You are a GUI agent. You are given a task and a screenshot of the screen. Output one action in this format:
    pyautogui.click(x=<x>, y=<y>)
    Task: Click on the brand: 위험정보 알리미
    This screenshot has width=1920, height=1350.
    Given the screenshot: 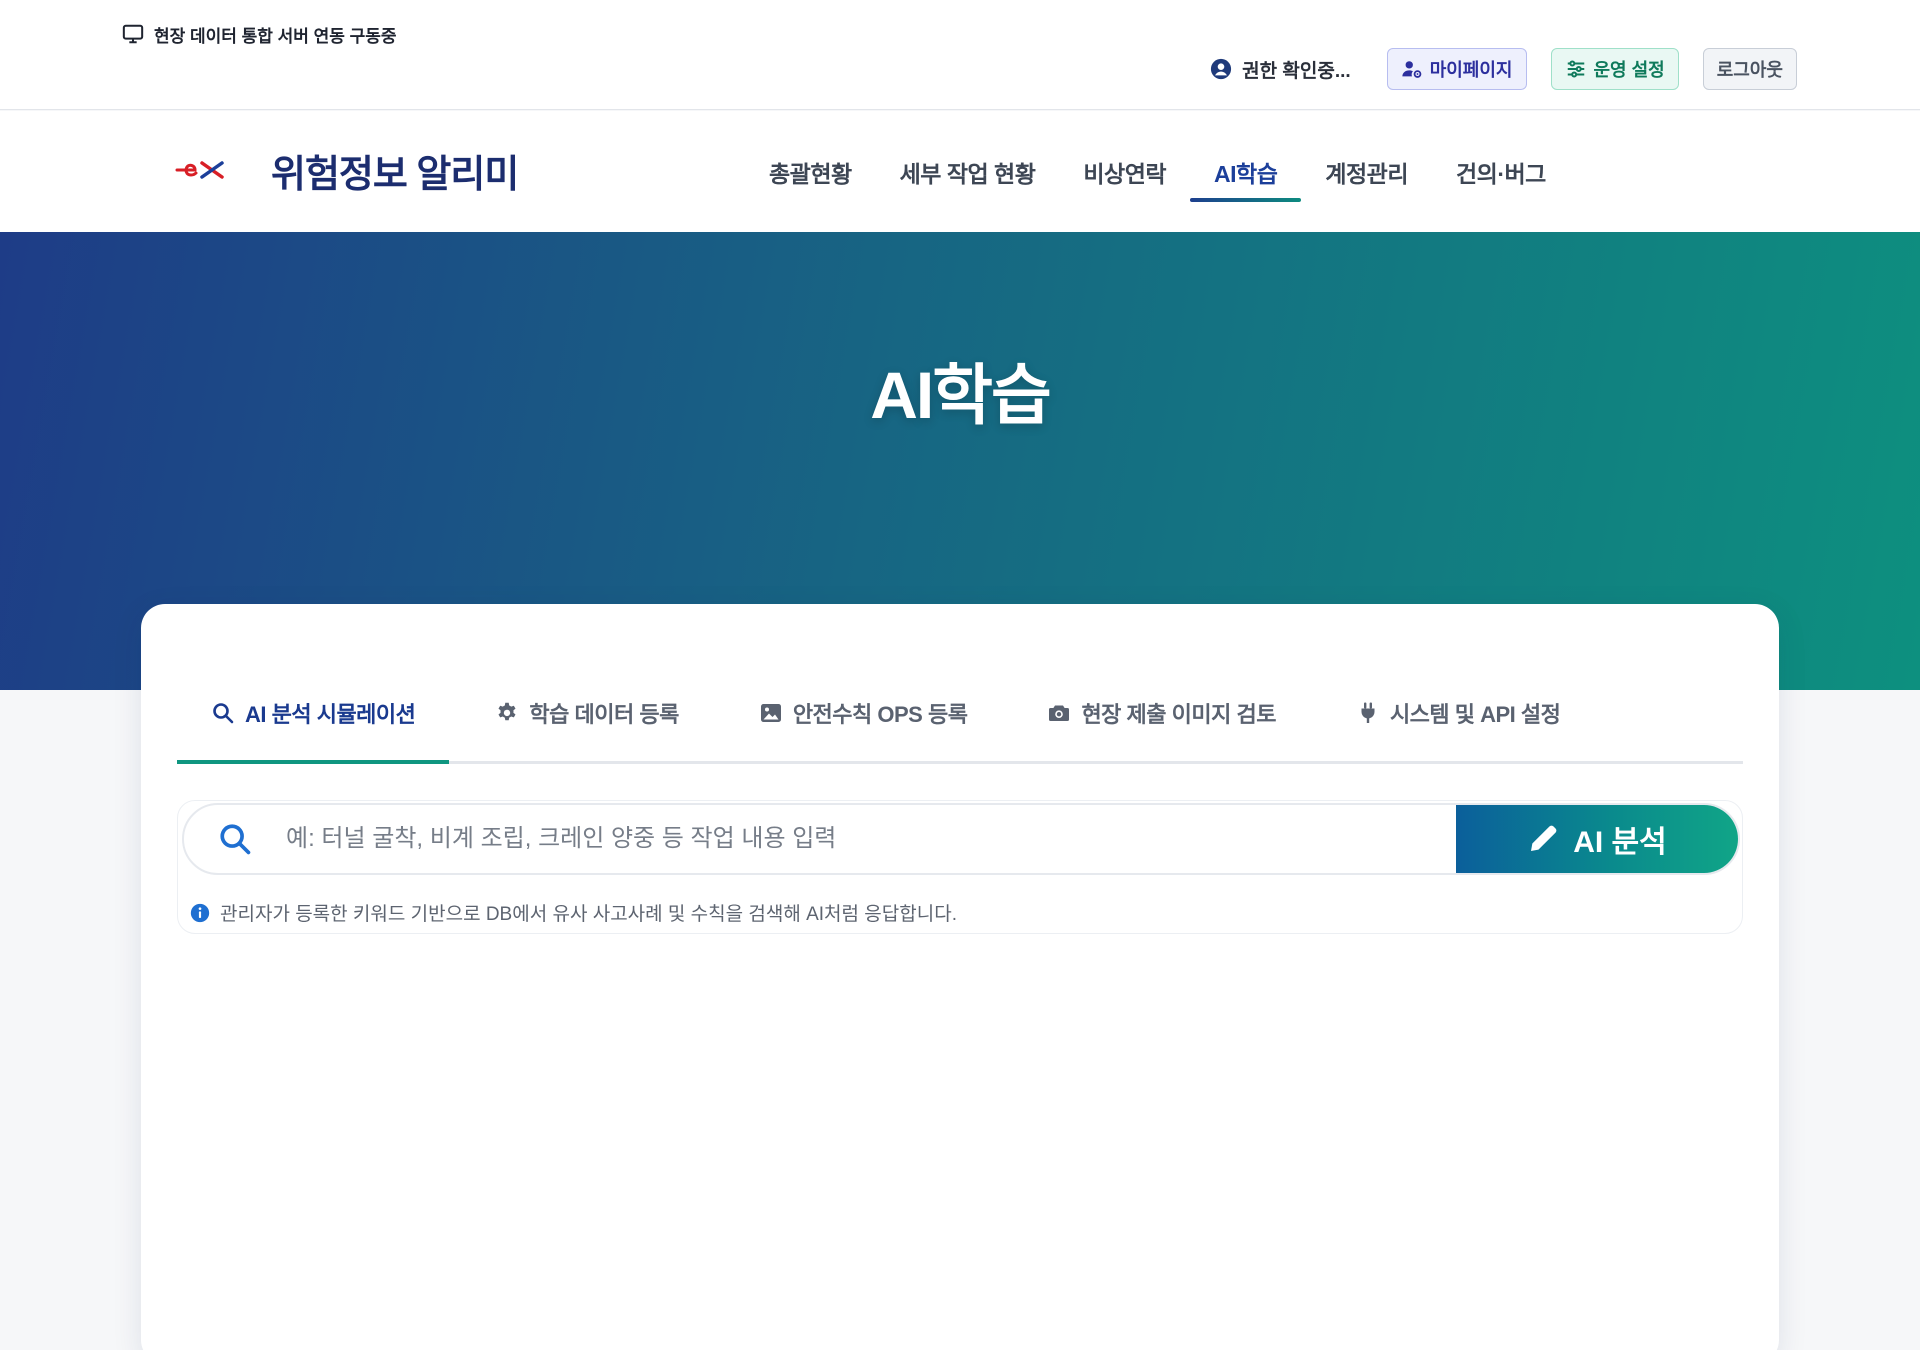 What is the action you would take?
    pyautogui.click(x=347, y=170)
    